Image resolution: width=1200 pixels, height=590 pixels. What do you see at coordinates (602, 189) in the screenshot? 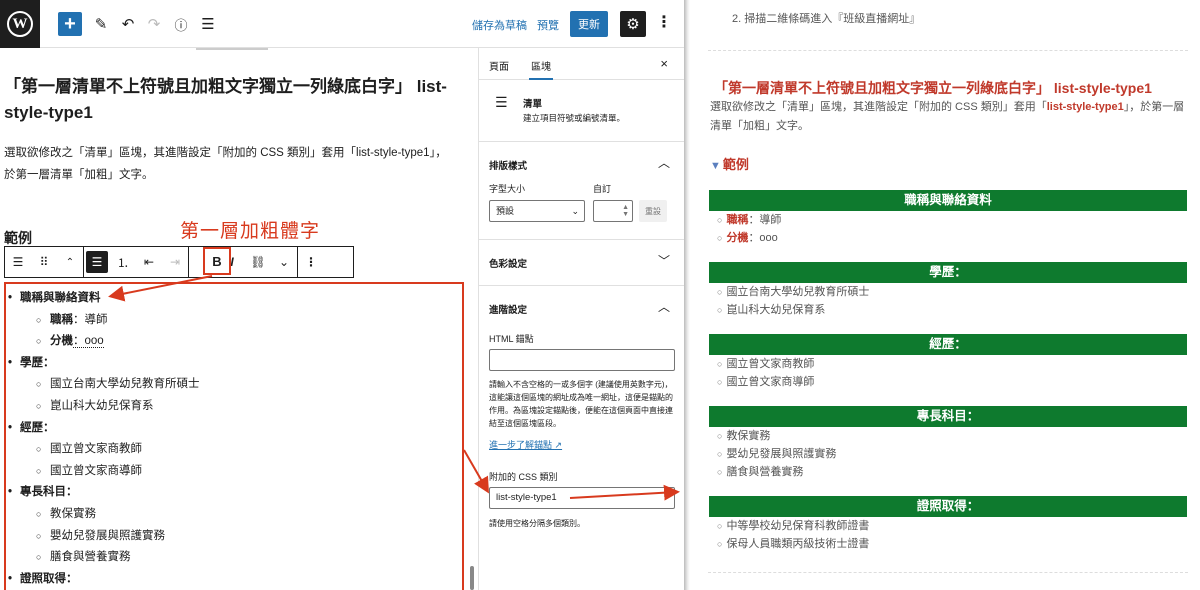
I see `custom-size-label: 自訂` at bounding box center [602, 189].